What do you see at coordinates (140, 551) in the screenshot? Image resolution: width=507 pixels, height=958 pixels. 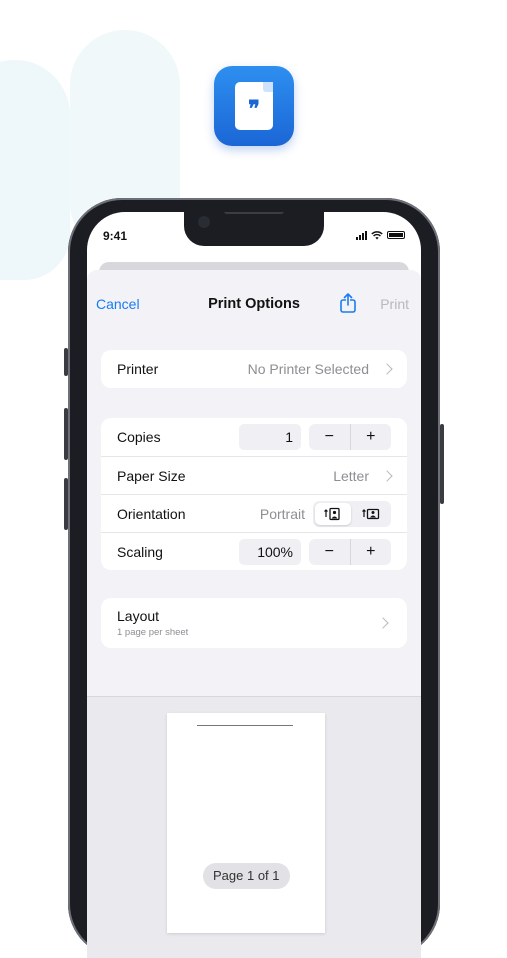 I see `scaling-label: Scaling` at bounding box center [140, 551].